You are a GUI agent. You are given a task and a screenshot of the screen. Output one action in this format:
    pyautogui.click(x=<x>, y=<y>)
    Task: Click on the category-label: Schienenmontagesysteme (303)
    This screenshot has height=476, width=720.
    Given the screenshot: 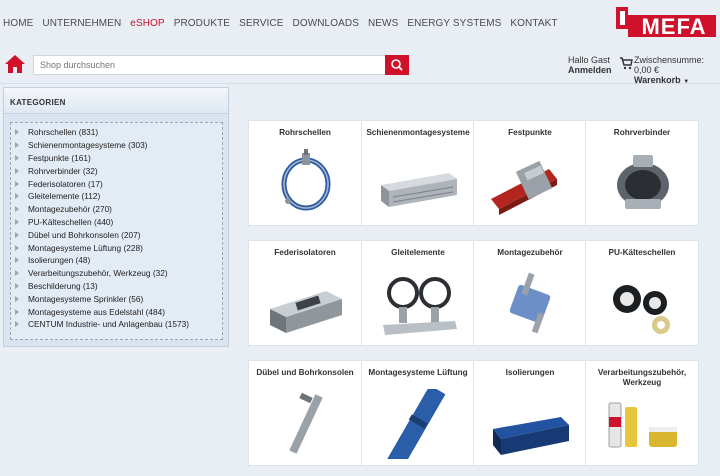 What is the action you would take?
    pyautogui.click(x=88, y=145)
    